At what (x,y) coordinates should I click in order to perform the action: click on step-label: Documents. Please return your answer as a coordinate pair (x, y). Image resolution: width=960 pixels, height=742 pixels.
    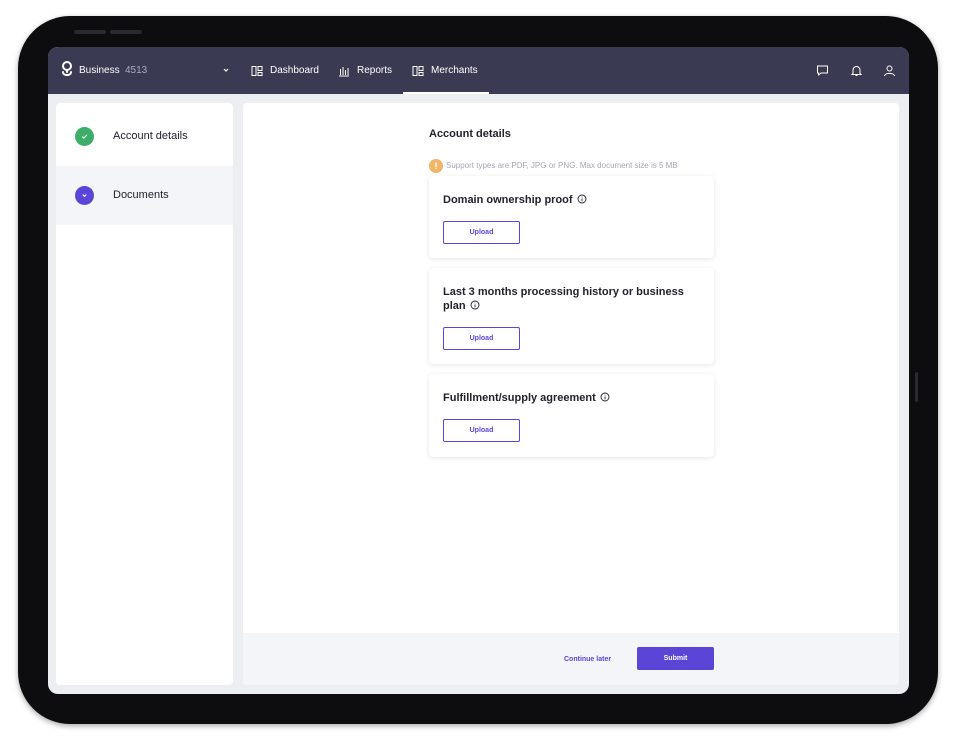
    Looking at the image, I should click on (141, 195).